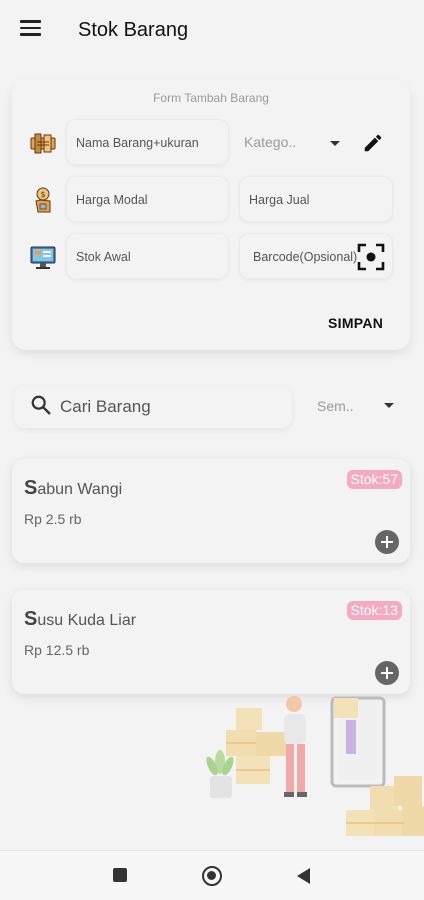 The height and width of the screenshot is (900, 424). I want to click on product-name: Susu Kuda Liar, so click(80, 619).